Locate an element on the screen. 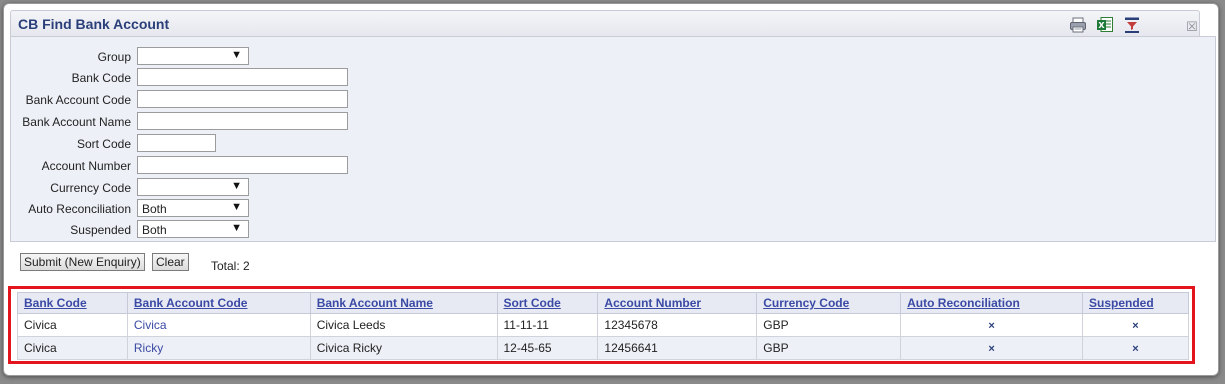 Image resolution: width=1225 pixels, height=384 pixels. cell-sort-code: 11-11-11 is located at coordinates (547, 325).